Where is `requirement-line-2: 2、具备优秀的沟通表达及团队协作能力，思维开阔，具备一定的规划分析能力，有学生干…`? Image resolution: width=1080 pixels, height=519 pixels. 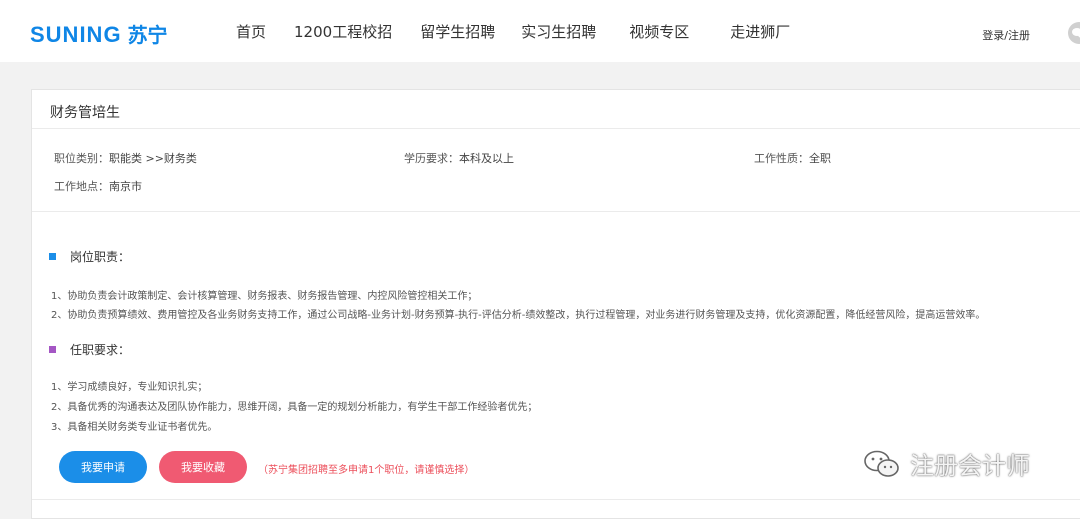
requirement-line-2: 2、具备优秀的沟通表达及团队协作能力，思维开阔，具备一定的规划分析能力，有学生干… is located at coordinates (294, 407).